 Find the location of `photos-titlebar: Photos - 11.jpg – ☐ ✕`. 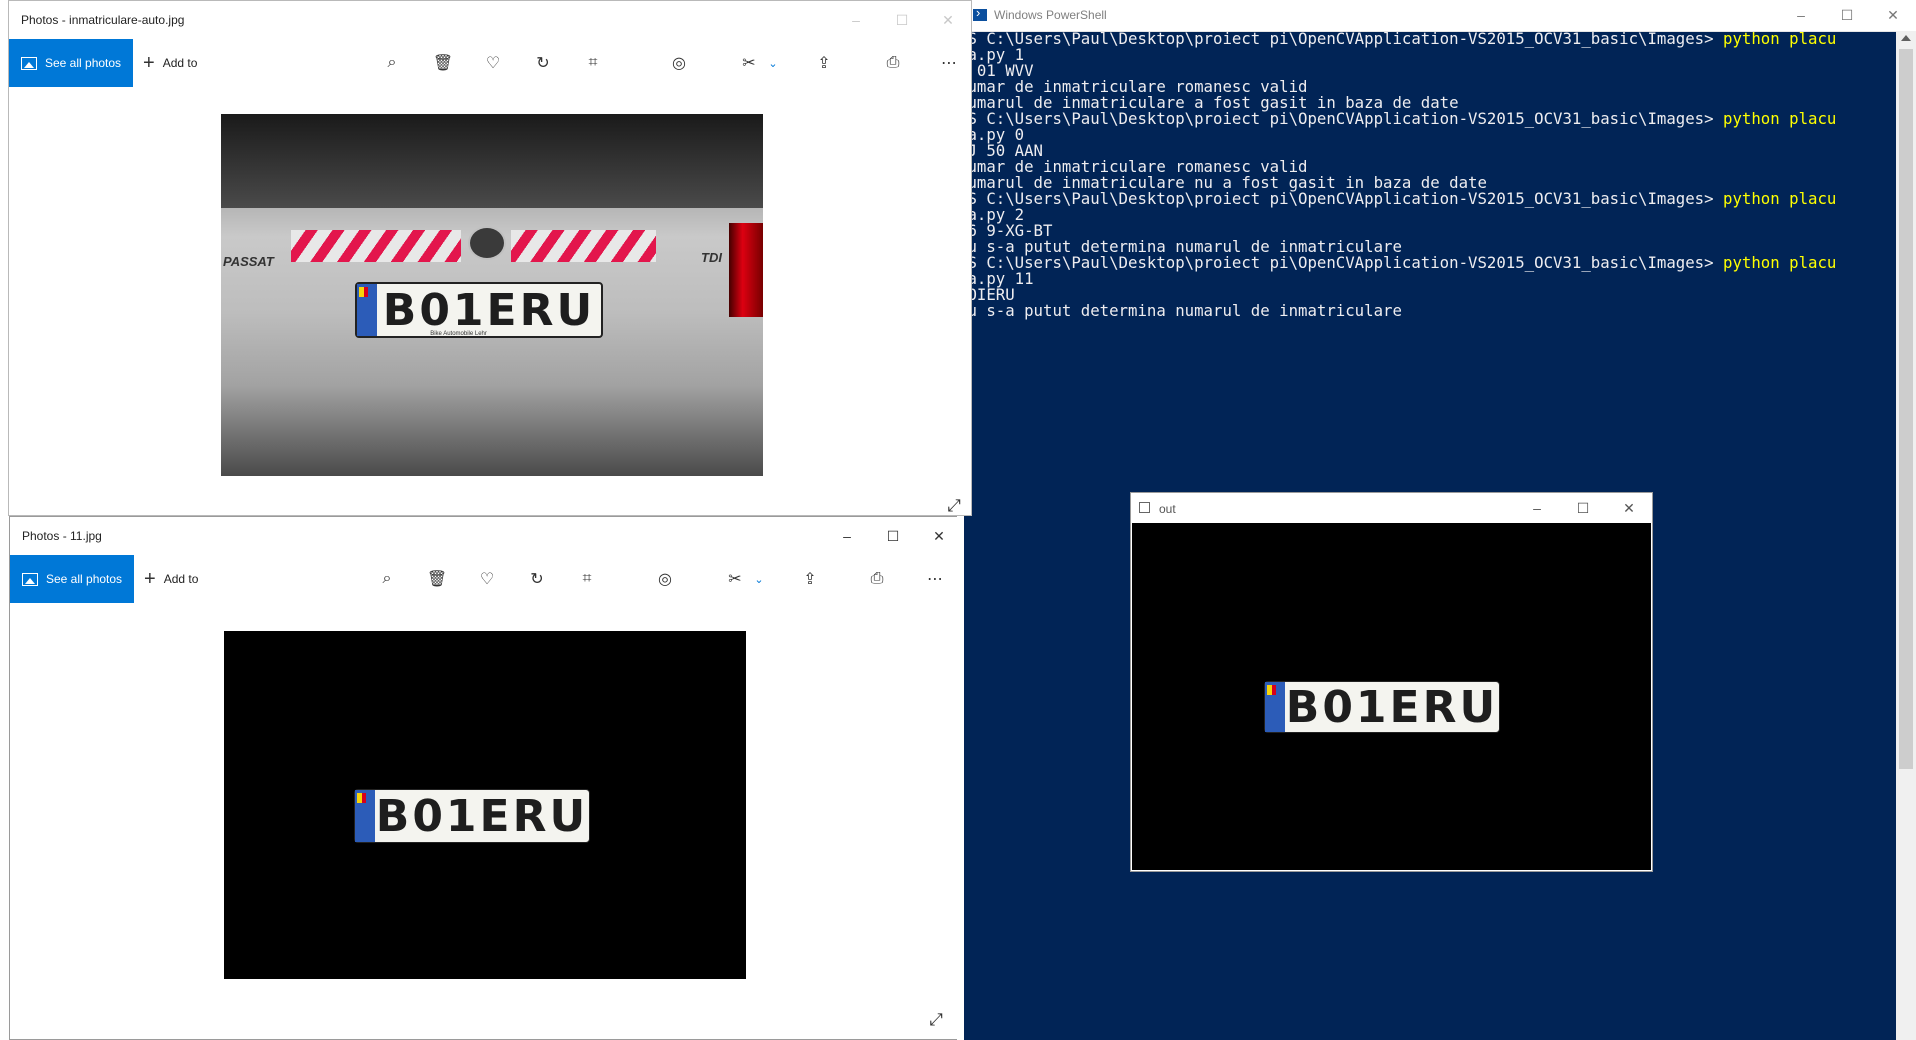

photos-titlebar: Photos - 11.jpg – ☐ ✕ is located at coordinates (486, 536).